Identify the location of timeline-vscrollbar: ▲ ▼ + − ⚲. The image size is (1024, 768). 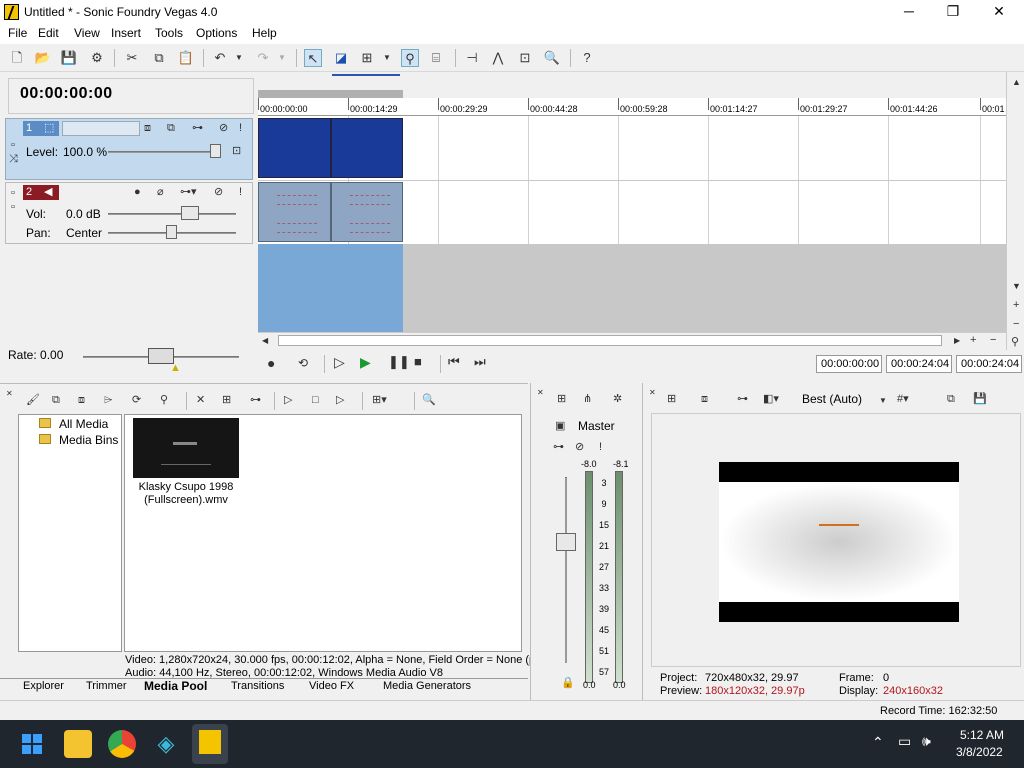
(1015, 211).